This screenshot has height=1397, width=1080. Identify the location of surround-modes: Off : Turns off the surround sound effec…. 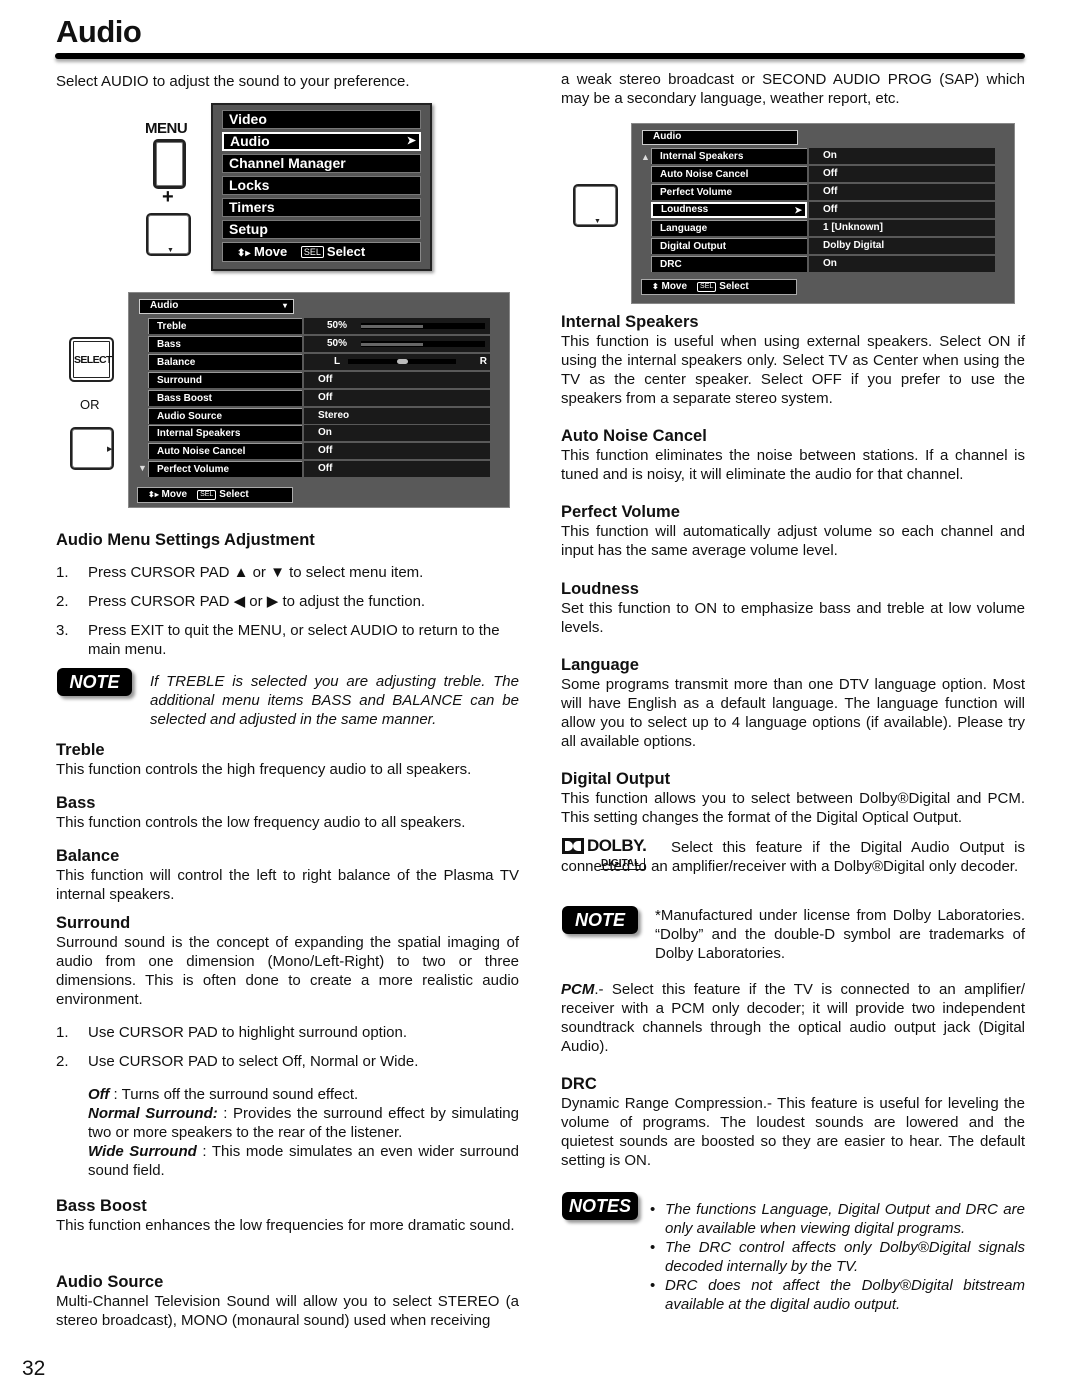
(303, 1132).